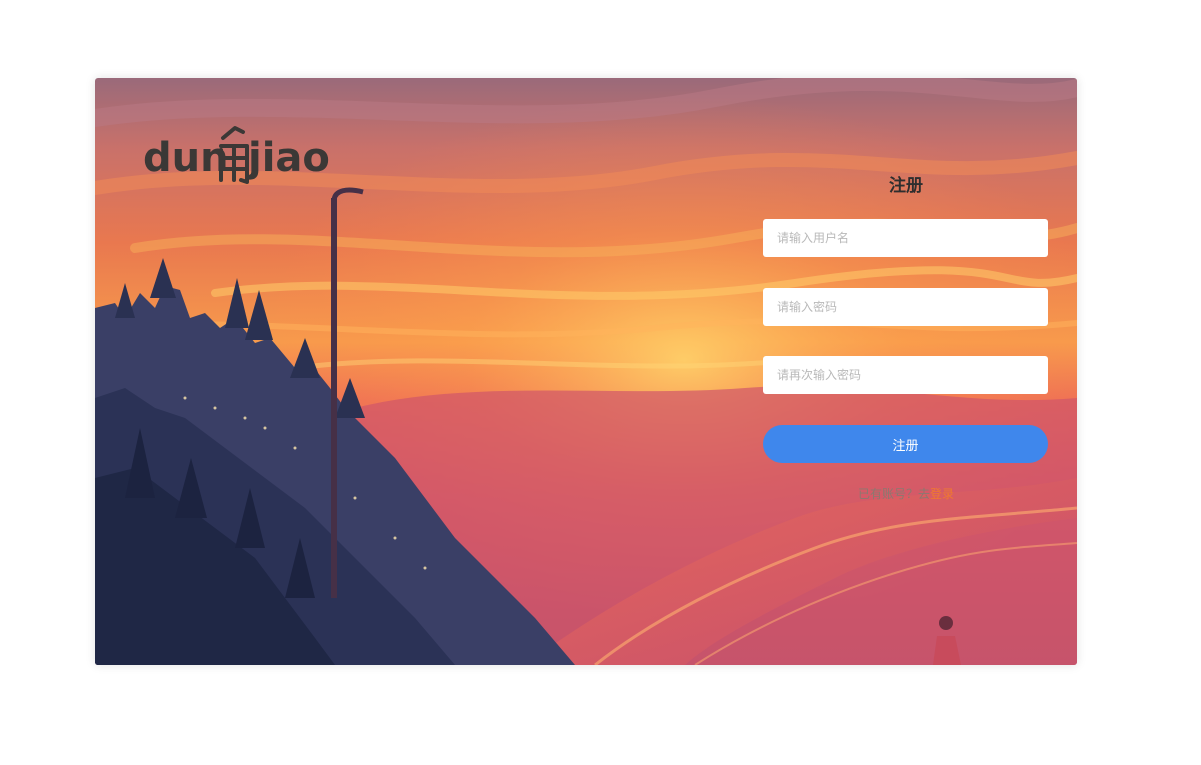 Image resolution: width=1201 pixels, height=765 pixels. I want to click on login-link: 登录, so click(942, 494).